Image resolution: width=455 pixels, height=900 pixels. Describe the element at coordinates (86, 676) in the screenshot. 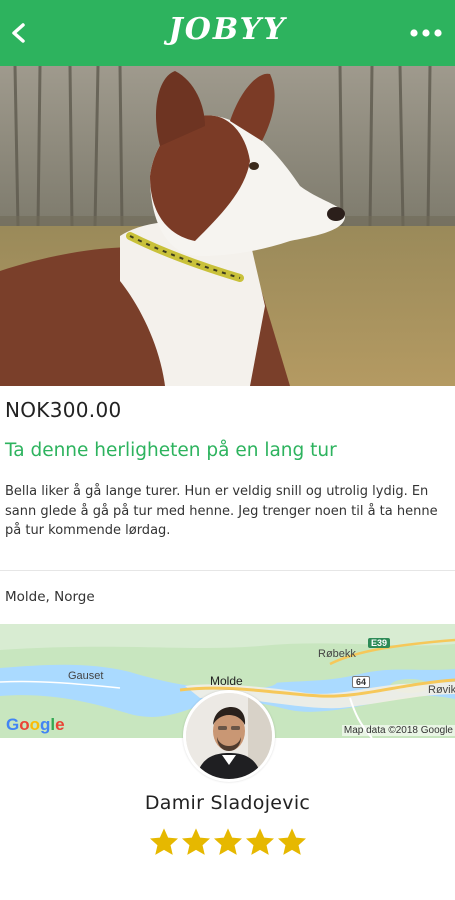

I see `map-label-gauset: Gauset` at that location.